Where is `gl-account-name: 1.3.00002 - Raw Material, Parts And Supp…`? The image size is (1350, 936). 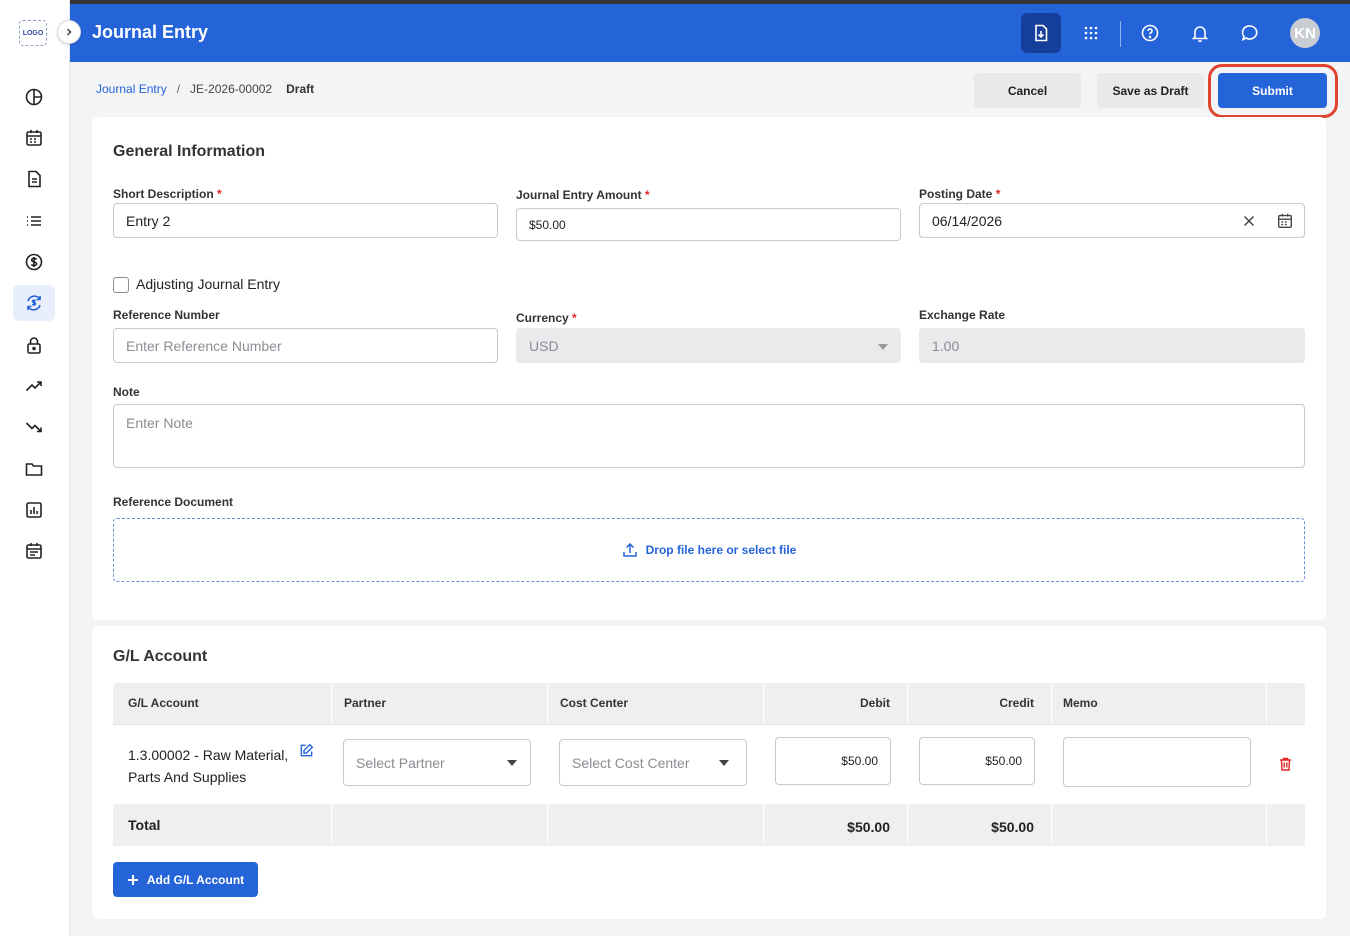
gl-account-name: 1.3.00002 - Raw Material, Parts And Supp… is located at coordinates (208, 766).